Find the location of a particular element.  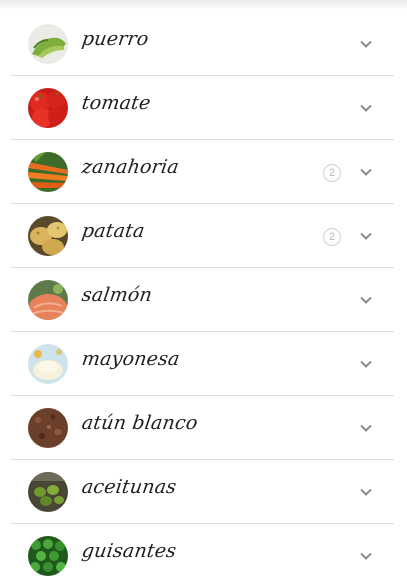

tuna-icon is located at coordinates (48, 428).